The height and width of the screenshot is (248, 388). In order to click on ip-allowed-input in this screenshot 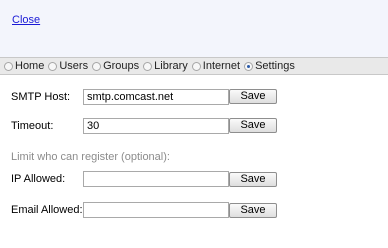, I will do `click(156, 179)`.